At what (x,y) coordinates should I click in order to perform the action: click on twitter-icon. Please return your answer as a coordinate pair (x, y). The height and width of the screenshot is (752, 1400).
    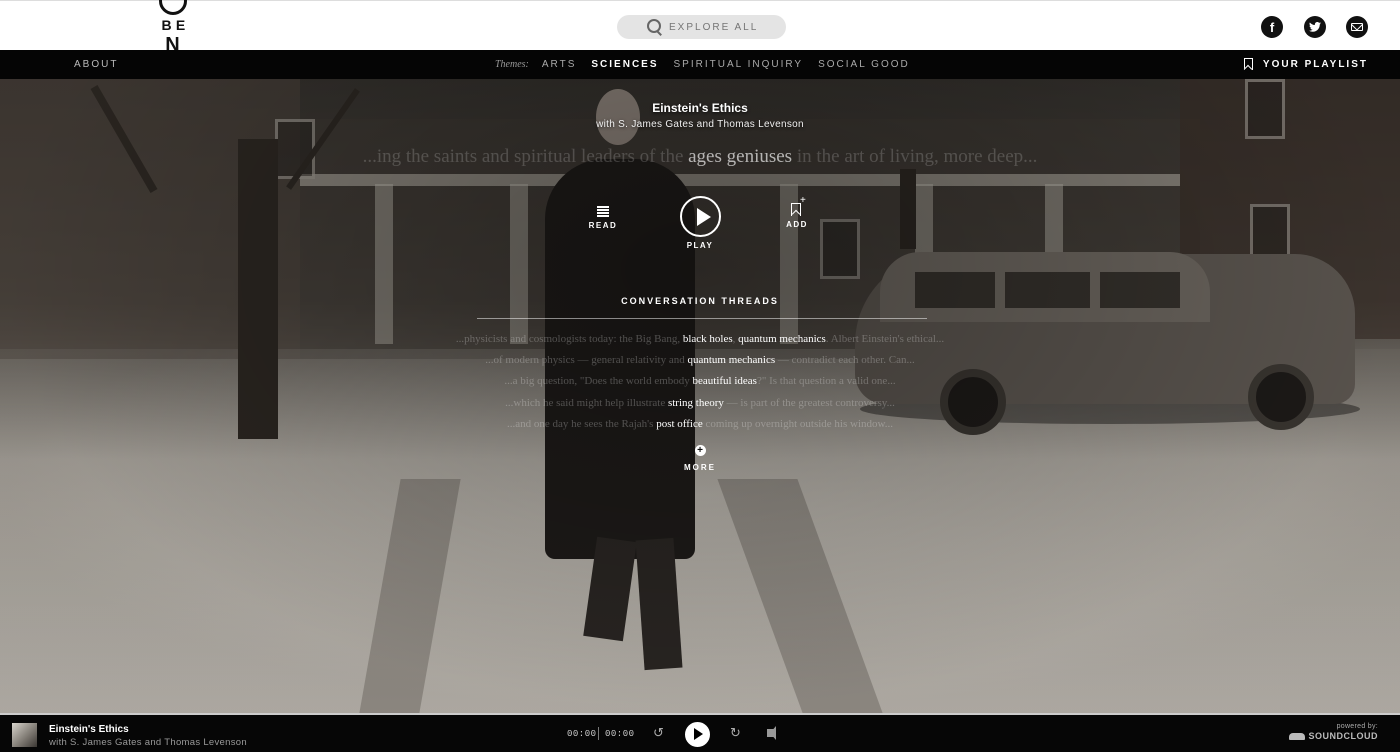
    Looking at the image, I should click on (1315, 27).